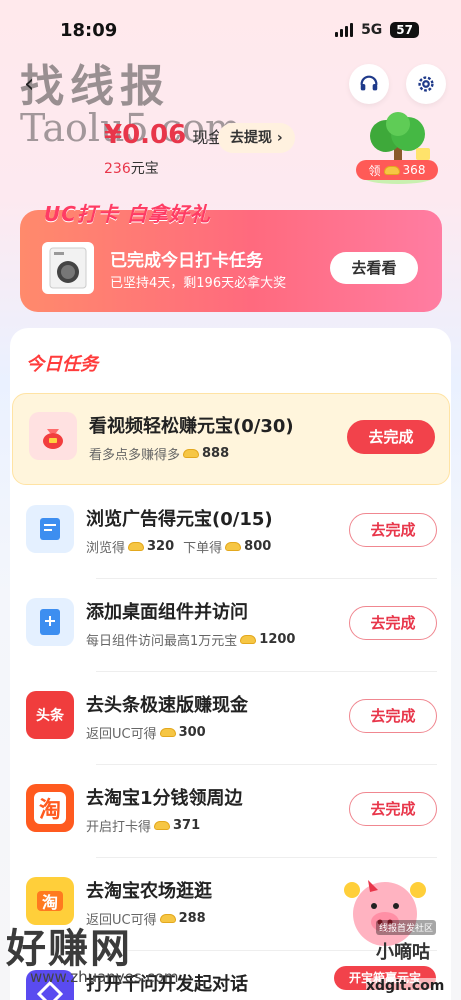 The width and height of the screenshot is (461, 1000). I want to click on watermark-logo-bottom: 好赚网, so click(69, 949).